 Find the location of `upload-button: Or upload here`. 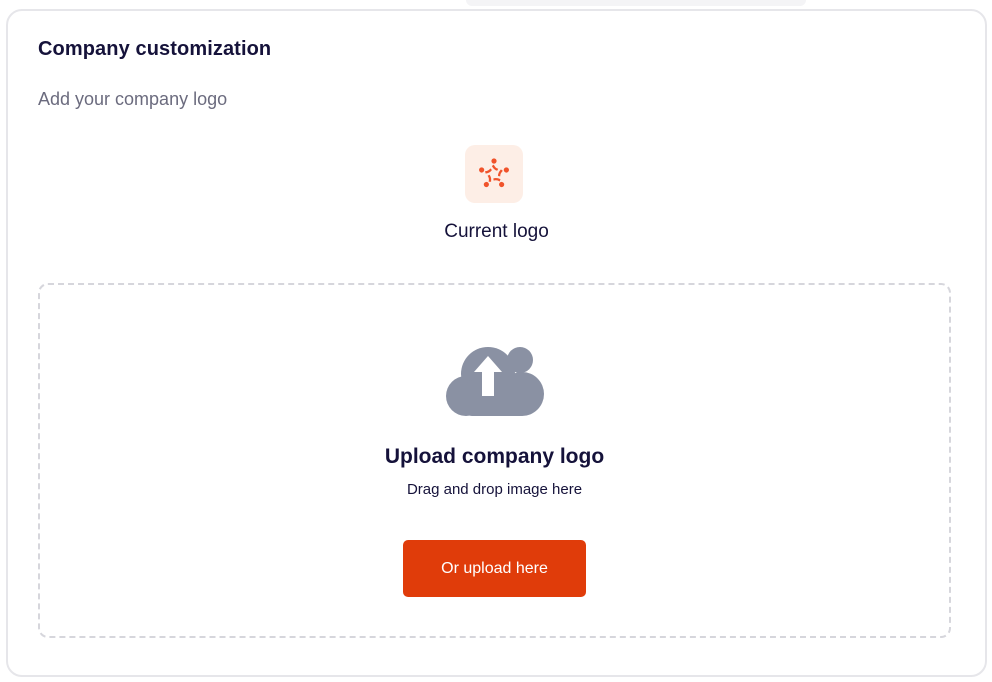

upload-button: Or upload here is located at coordinates (494, 568).